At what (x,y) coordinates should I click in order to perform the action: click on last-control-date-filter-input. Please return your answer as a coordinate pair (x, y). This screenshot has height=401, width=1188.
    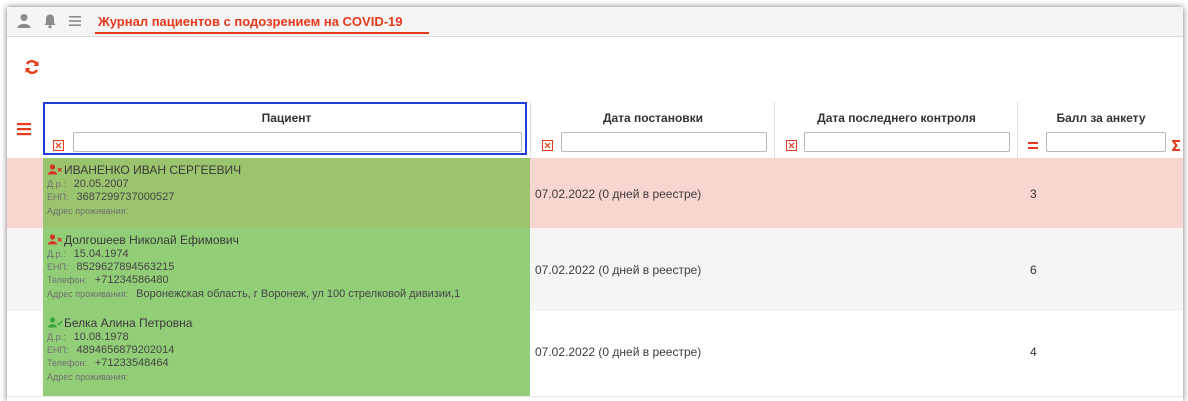
    Looking at the image, I should click on (907, 142).